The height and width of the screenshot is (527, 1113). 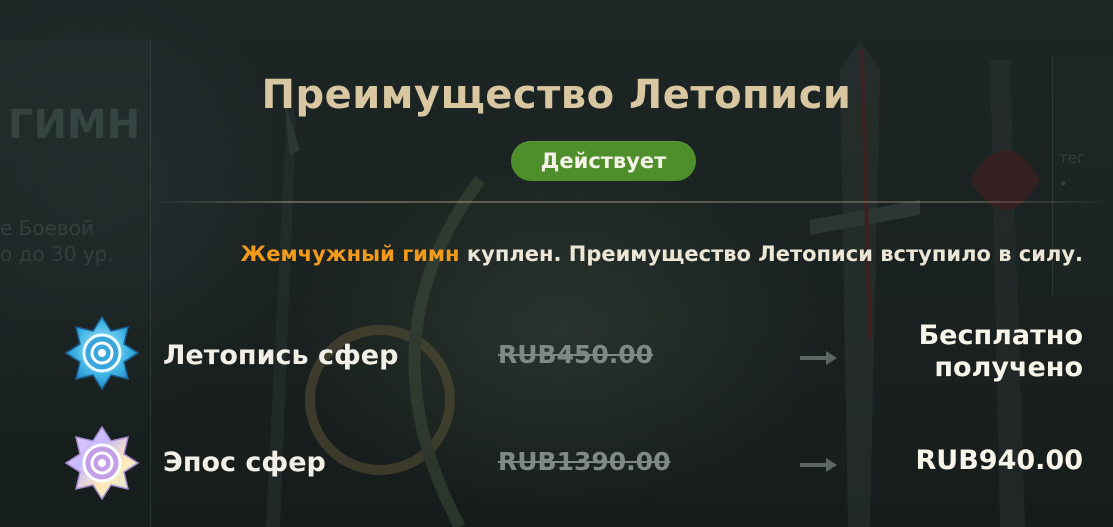 I want to click on item-name: Эпос сфер, so click(x=244, y=462).